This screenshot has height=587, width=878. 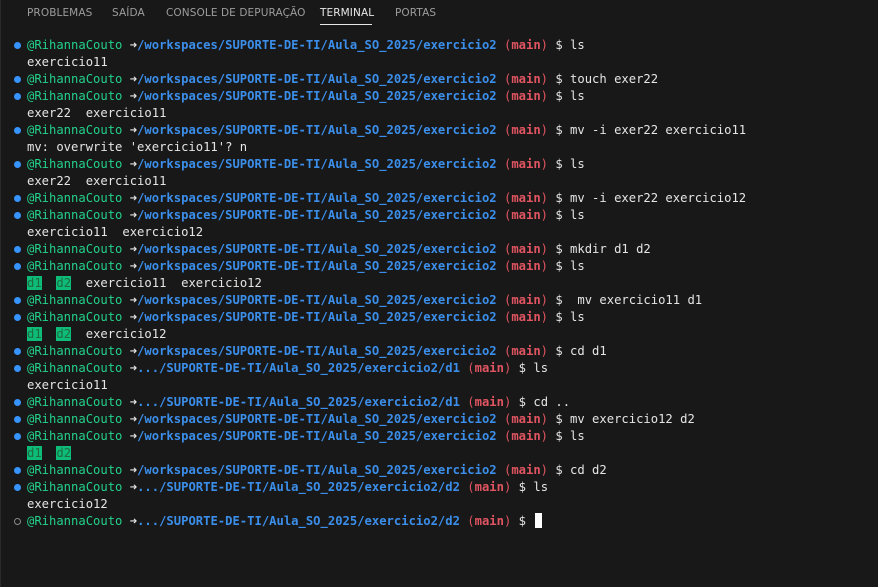 What do you see at coordinates (235, 13) in the screenshot?
I see `tab-console-de-depuracao: CONSOLE DE DEPURAÇÃO` at bounding box center [235, 13].